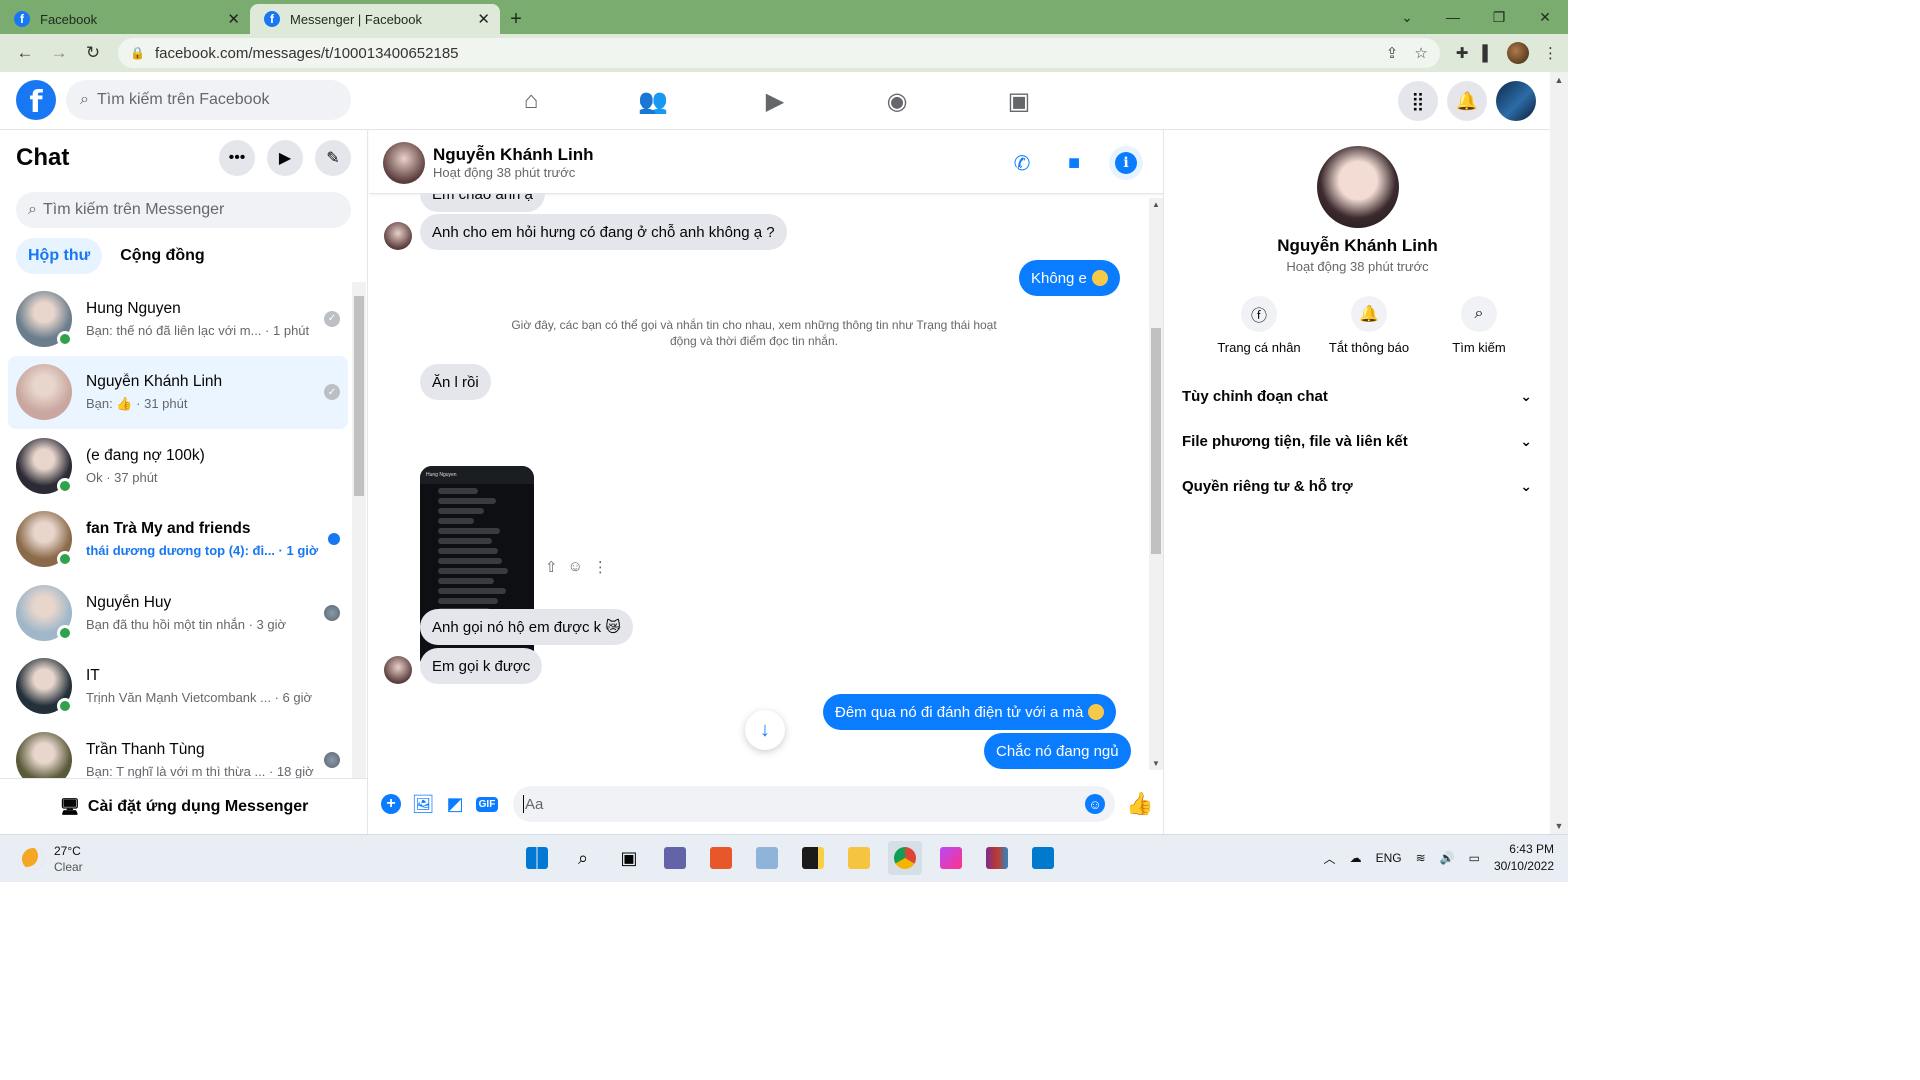 This screenshot has width=1920, height=1080. Describe the element at coordinates (537, 858) in the screenshot. I see `start-icon` at that location.